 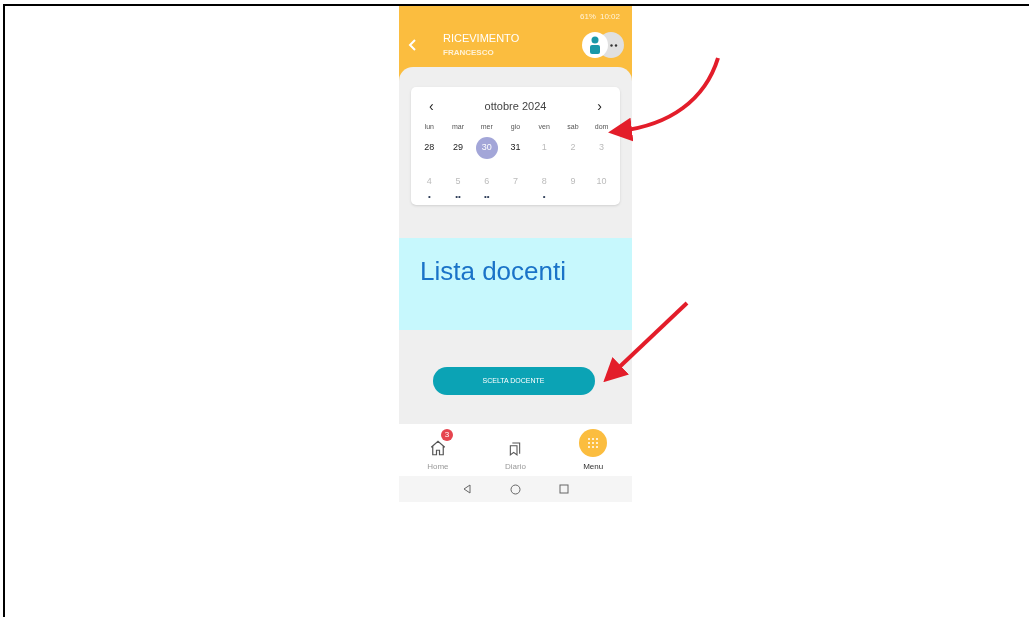 I want to click on nav-tab: 3 Home, so click(x=438, y=450).